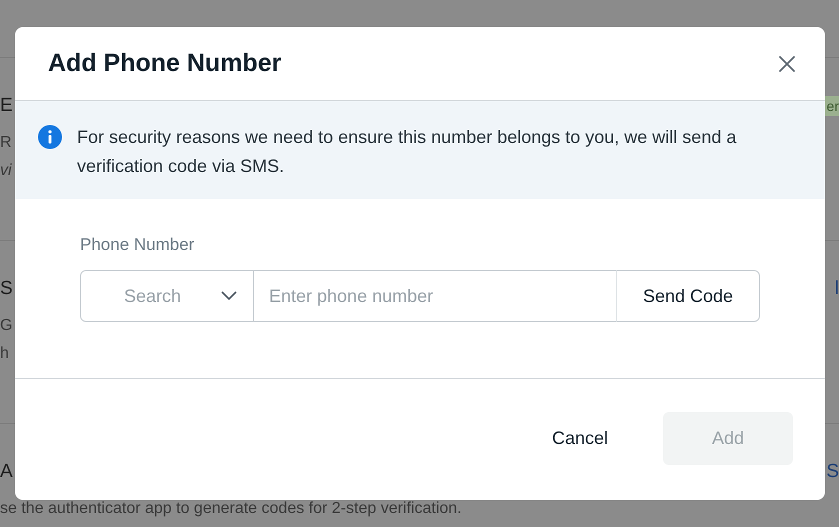 The width and height of the screenshot is (839, 527). What do you see at coordinates (229, 296) in the screenshot?
I see `chevron-down-icon` at bounding box center [229, 296].